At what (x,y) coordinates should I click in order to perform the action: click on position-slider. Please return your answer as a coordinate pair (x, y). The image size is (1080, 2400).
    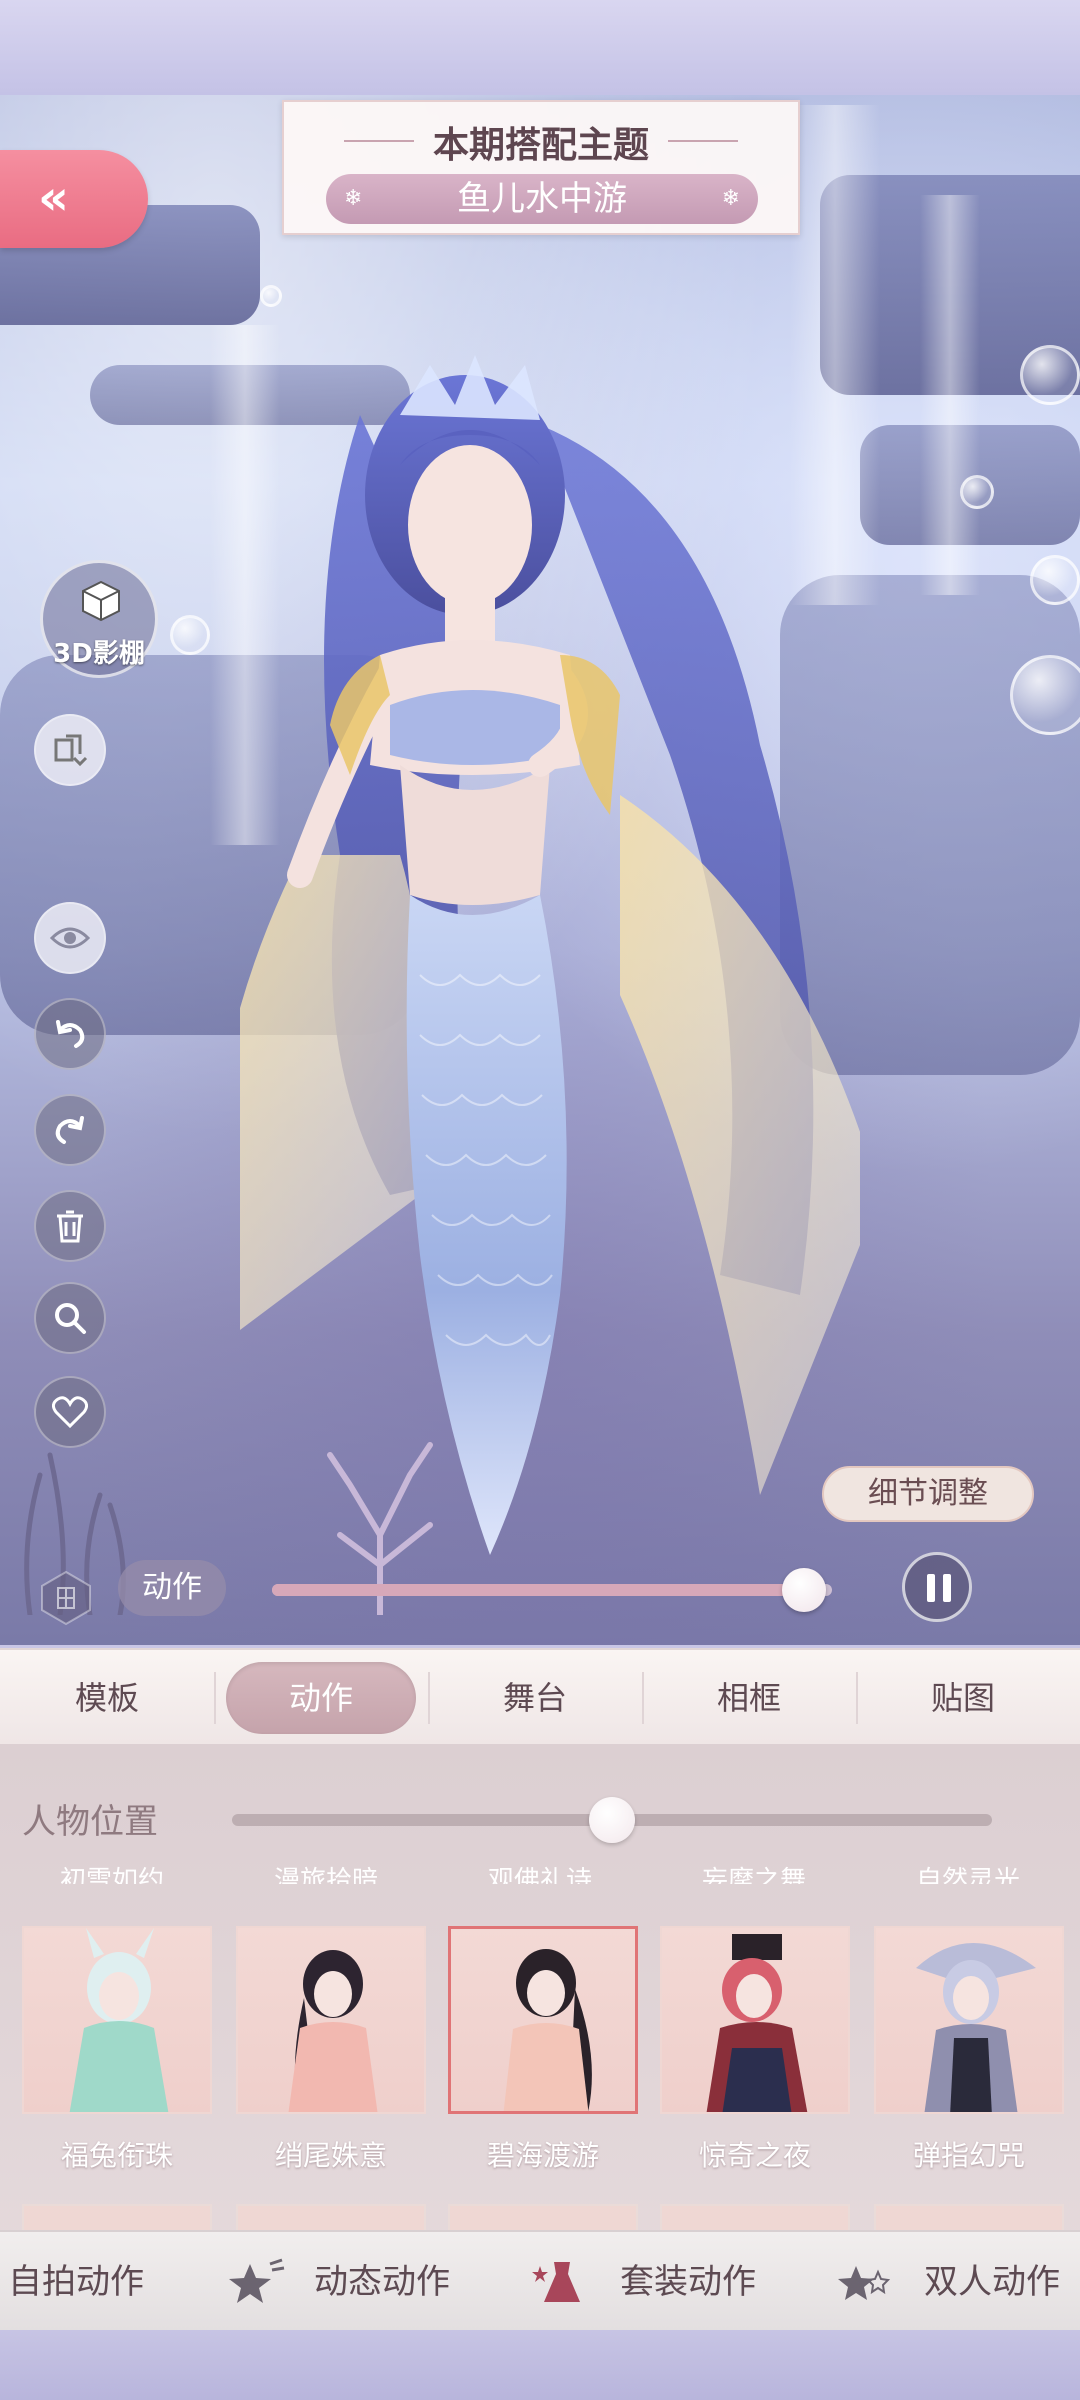
    Looking at the image, I should click on (612, 1820).